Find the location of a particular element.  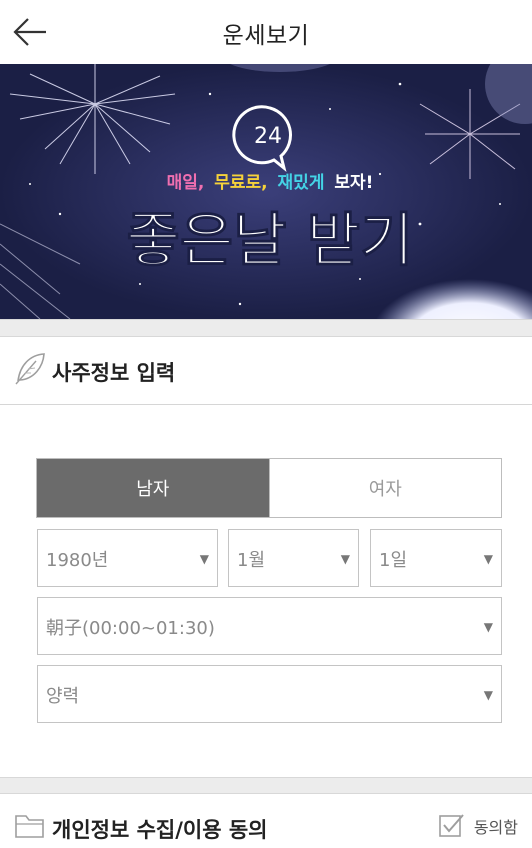

folder-icon is located at coordinates (30, 828).